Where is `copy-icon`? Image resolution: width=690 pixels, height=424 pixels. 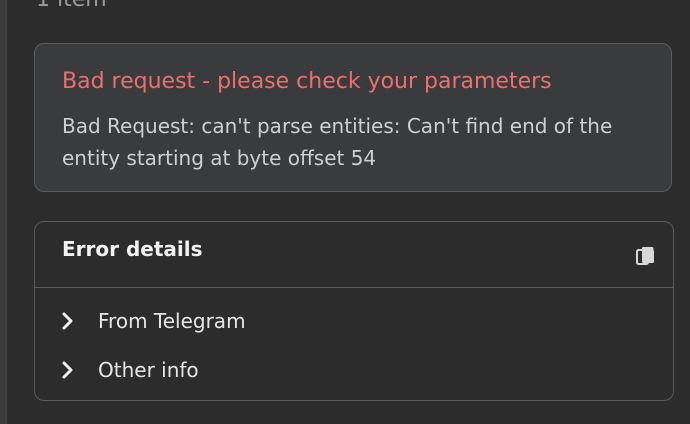
copy-icon is located at coordinates (646, 257).